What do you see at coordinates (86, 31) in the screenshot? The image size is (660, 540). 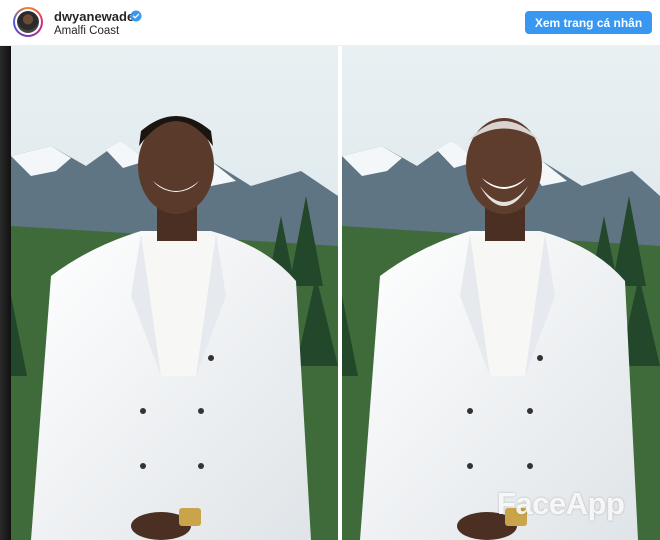 I see `location-link: Amalfi Coast` at bounding box center [86, 31].